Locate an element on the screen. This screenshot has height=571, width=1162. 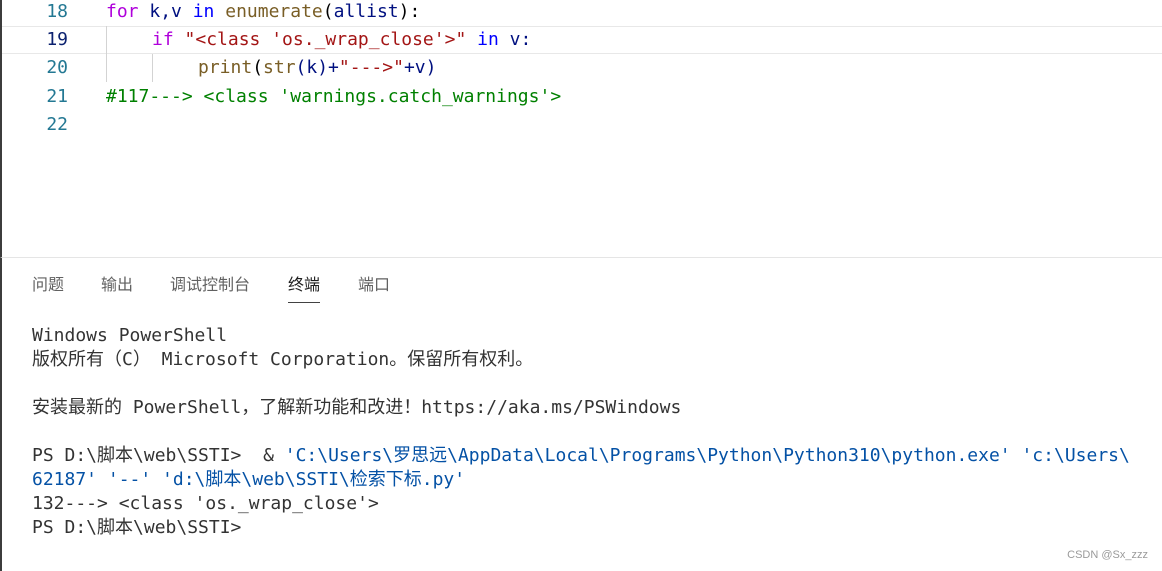
tab-problems: 问题 is located at coordinates (48, 286).